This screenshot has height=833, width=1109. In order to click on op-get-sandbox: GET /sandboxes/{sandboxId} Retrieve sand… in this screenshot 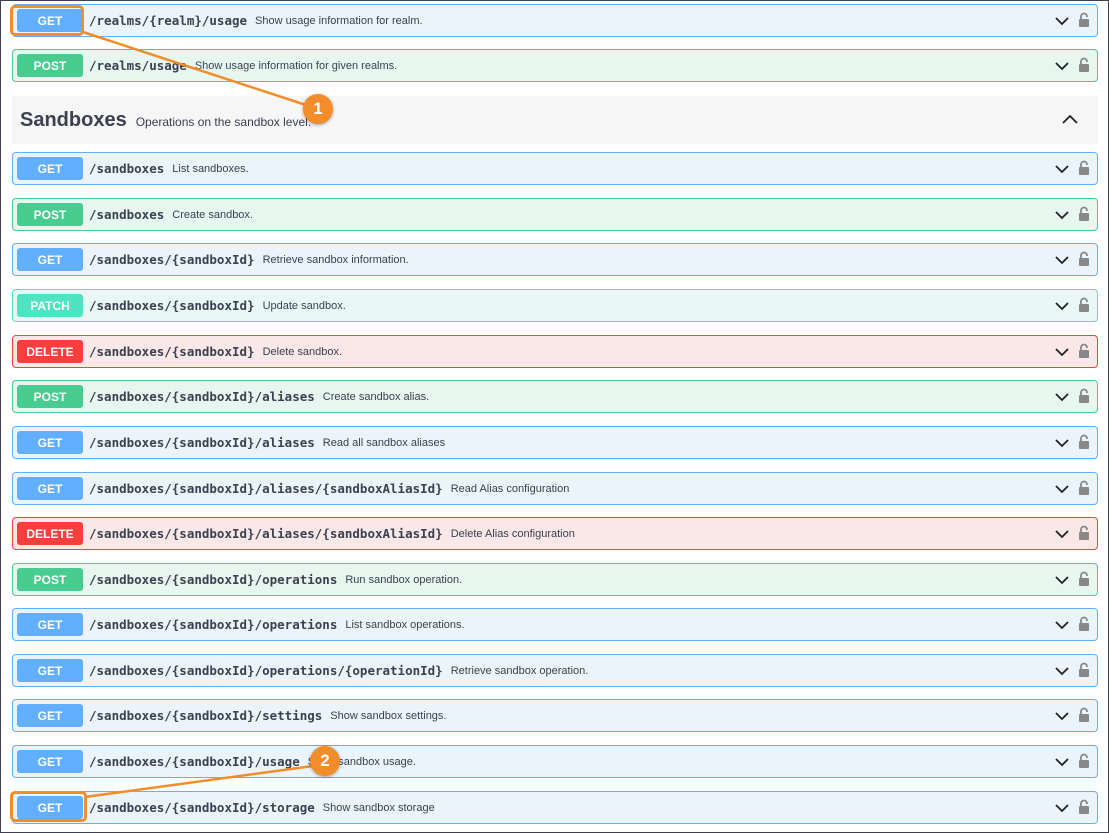, I will do `click(555, 259)`.